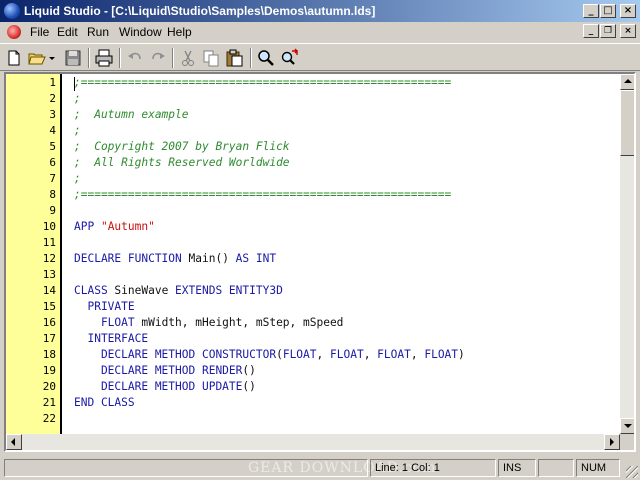 The width and height of the screenshot is (640, 480). I want to click on copy-icon, so click(211, 58).